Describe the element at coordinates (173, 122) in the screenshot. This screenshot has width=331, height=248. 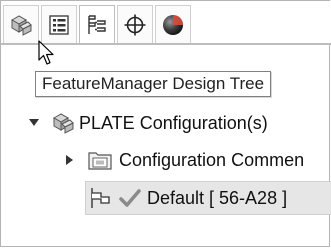
I see `tree-root-label: PLATE Configuration(s)` at that location.